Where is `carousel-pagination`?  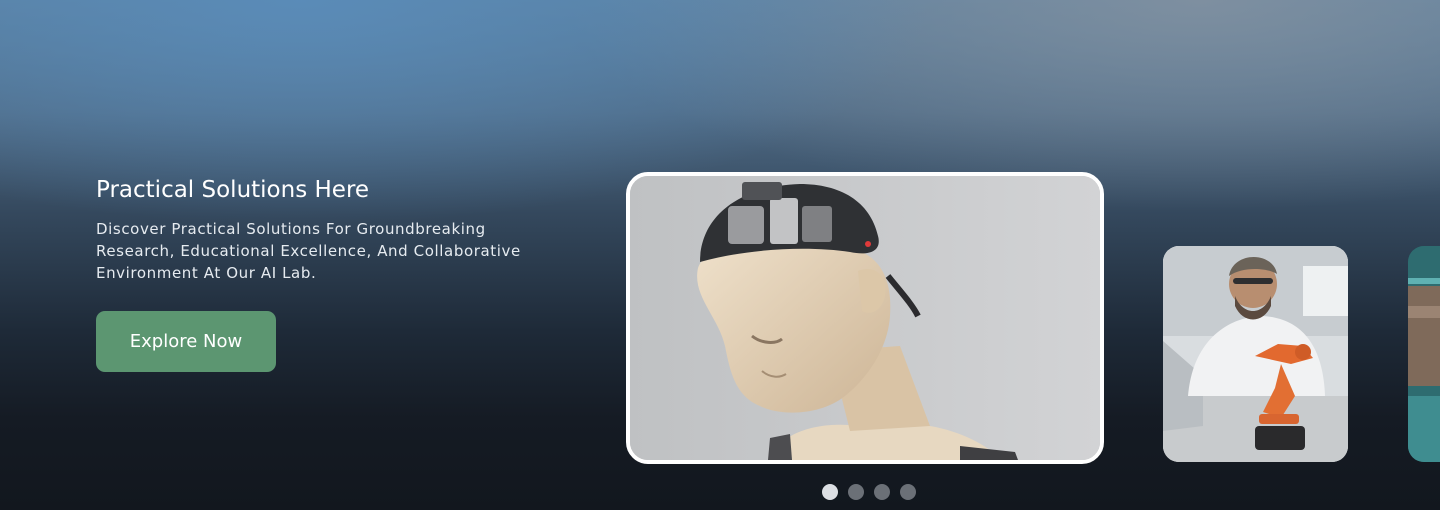 carousel-pagination is located at coordinates (869, 492).